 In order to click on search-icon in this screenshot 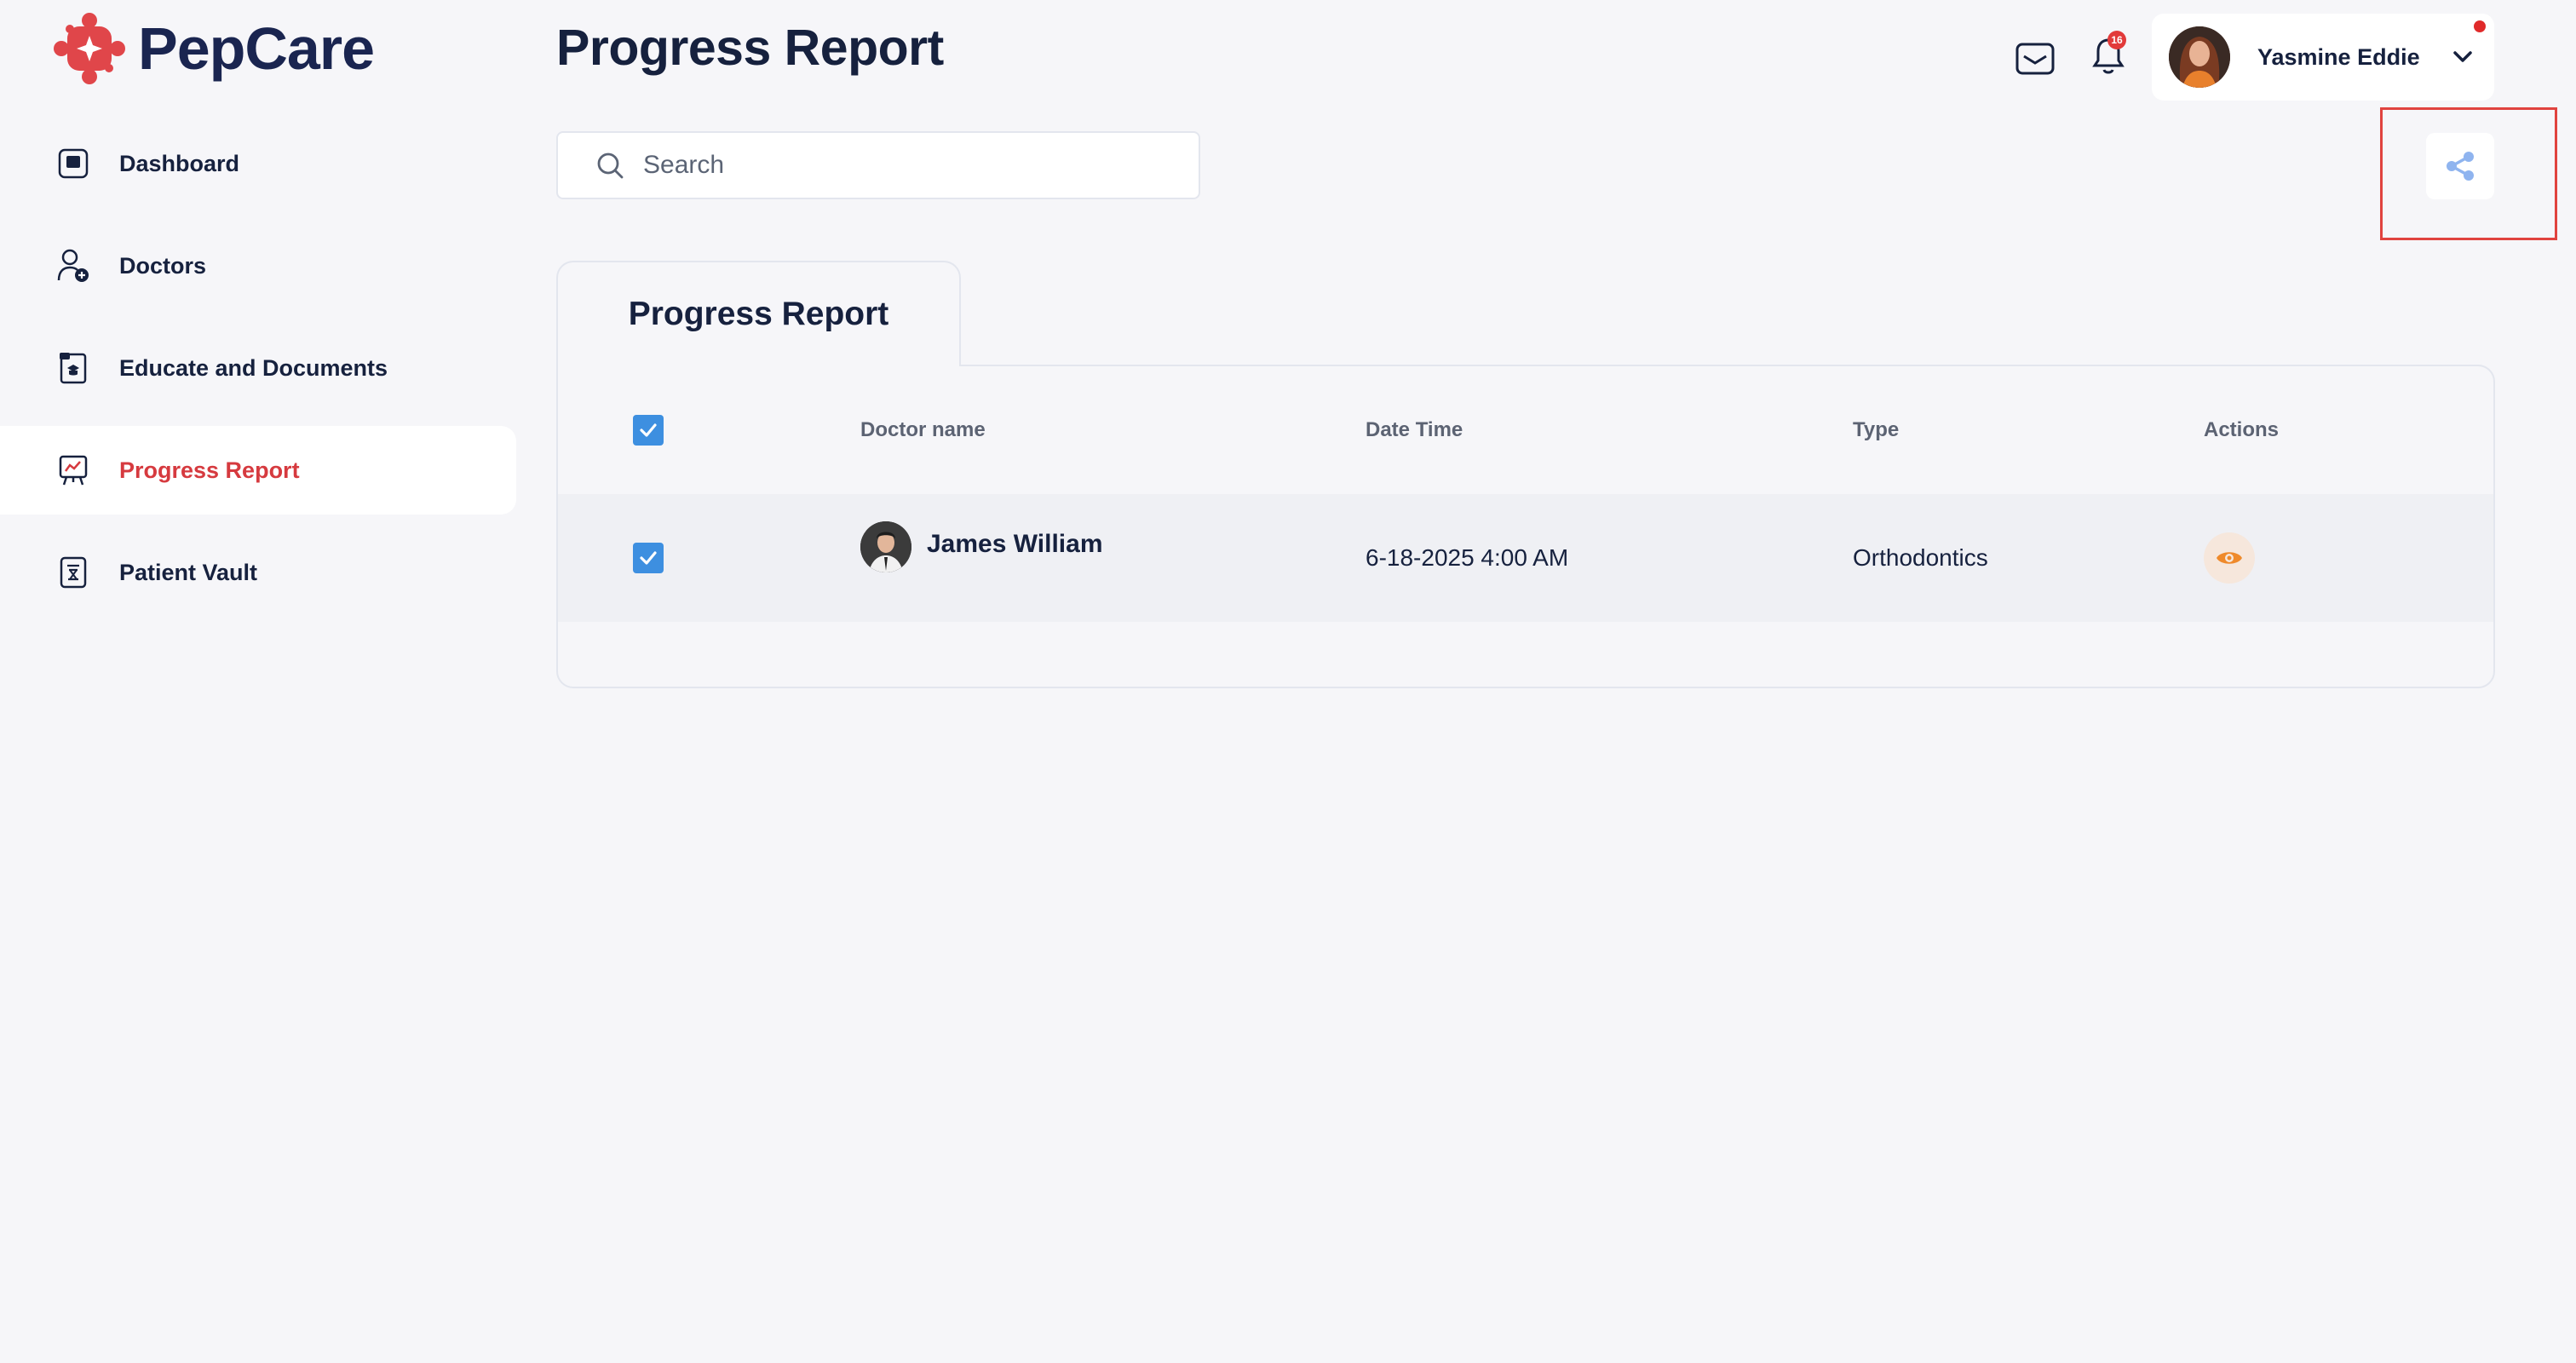, I will do `click(611, 166)`.